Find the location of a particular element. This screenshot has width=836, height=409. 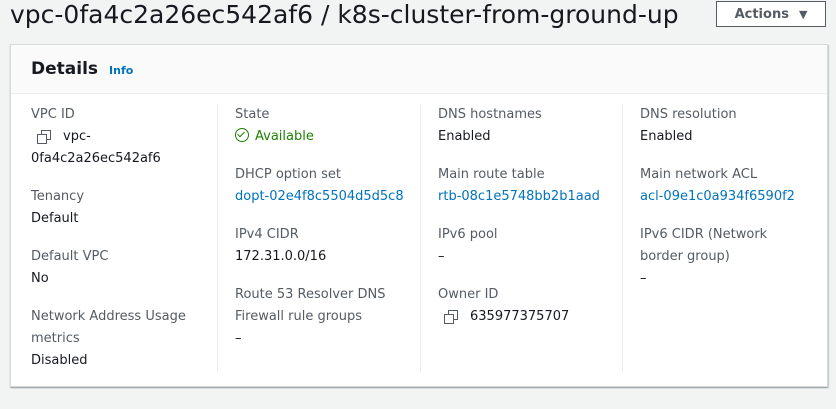

state-label: State is located at coordinates (252, 114).